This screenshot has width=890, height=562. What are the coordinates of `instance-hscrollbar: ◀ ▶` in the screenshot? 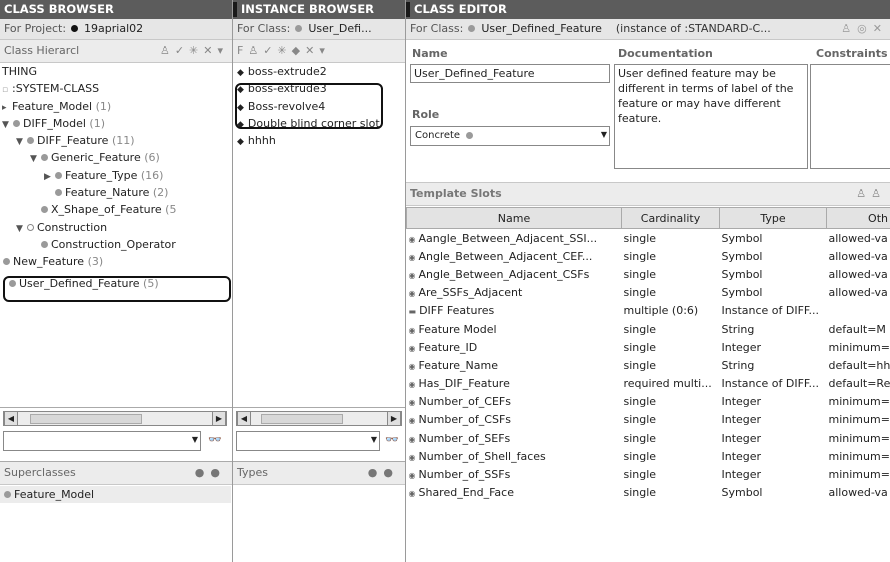 It's located at (319, 418).